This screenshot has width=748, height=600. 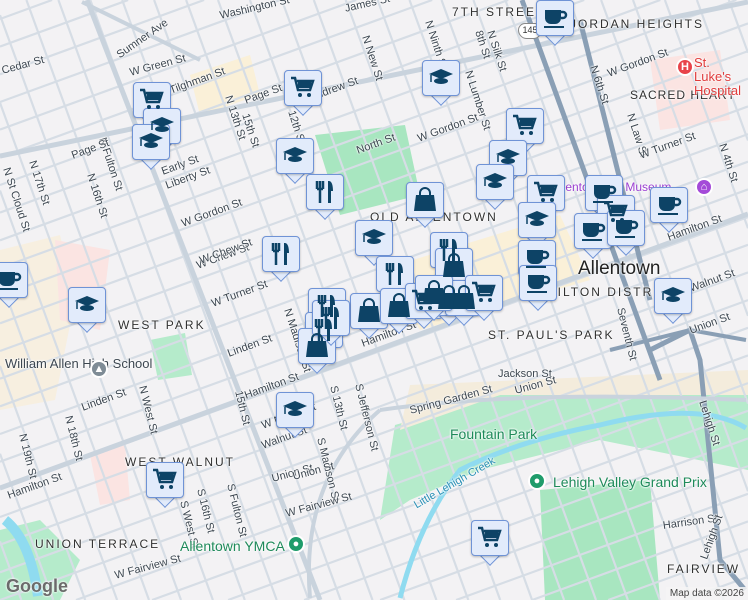 I want to click on neighborhood-label: WEST PARK, so click(x=162, y=325).